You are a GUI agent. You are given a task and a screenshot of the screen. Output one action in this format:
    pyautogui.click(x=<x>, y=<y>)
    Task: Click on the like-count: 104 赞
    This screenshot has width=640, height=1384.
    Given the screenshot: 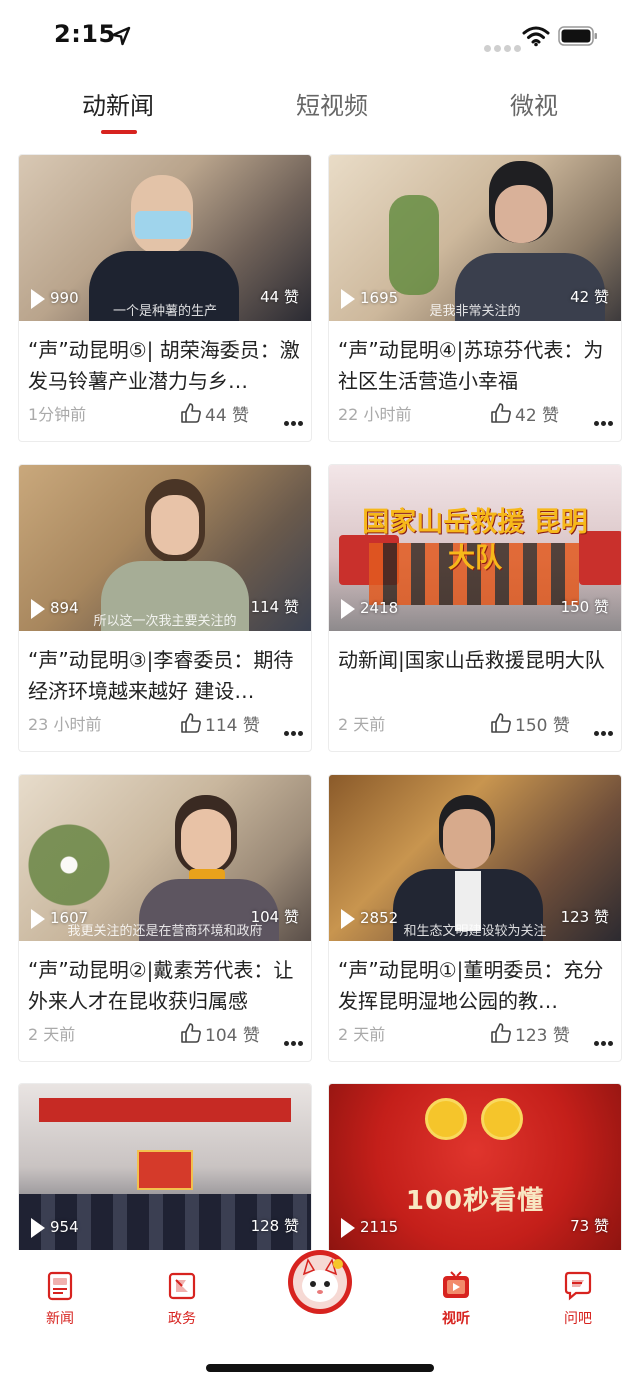 What is the action you would take?
    pyautogui.click(x=232, y=1036)
    